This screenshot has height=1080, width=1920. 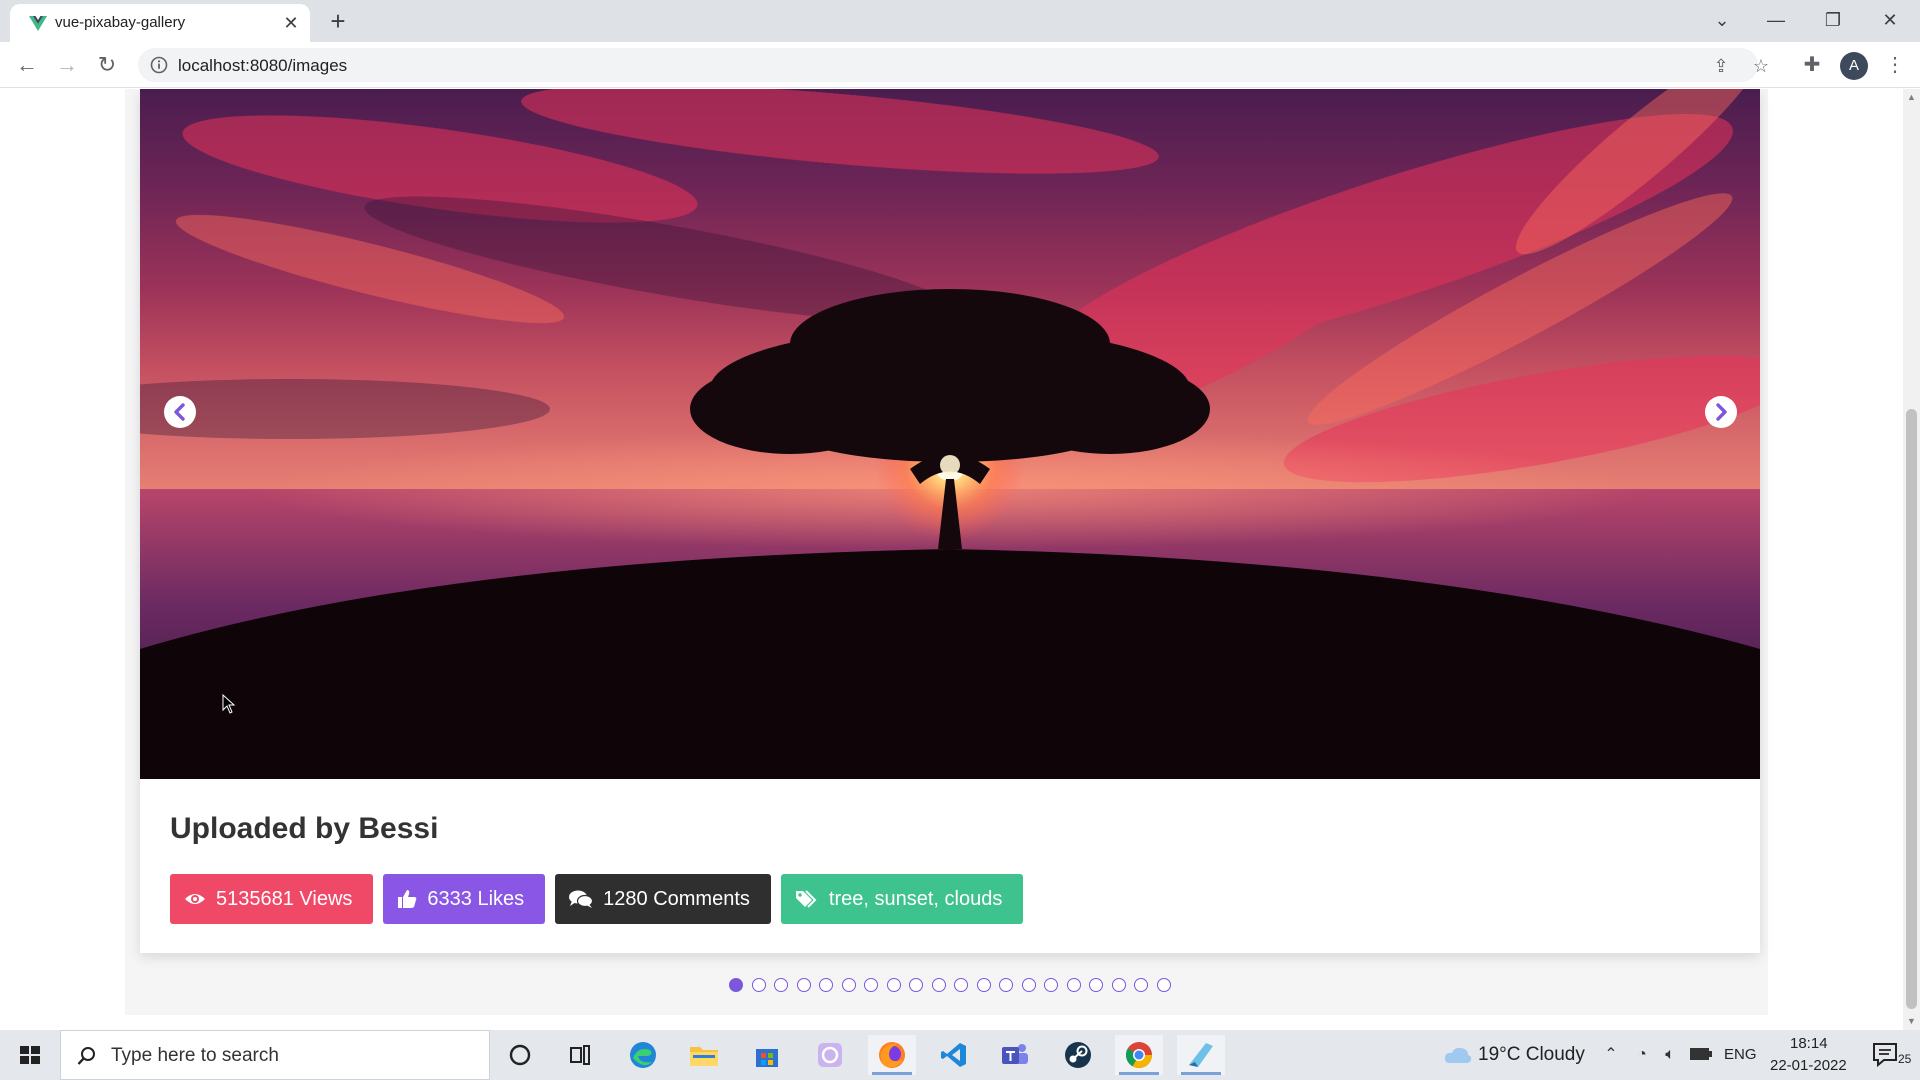 I want to click on views-badge: 5135681 Views, so click(x=272, y=899).